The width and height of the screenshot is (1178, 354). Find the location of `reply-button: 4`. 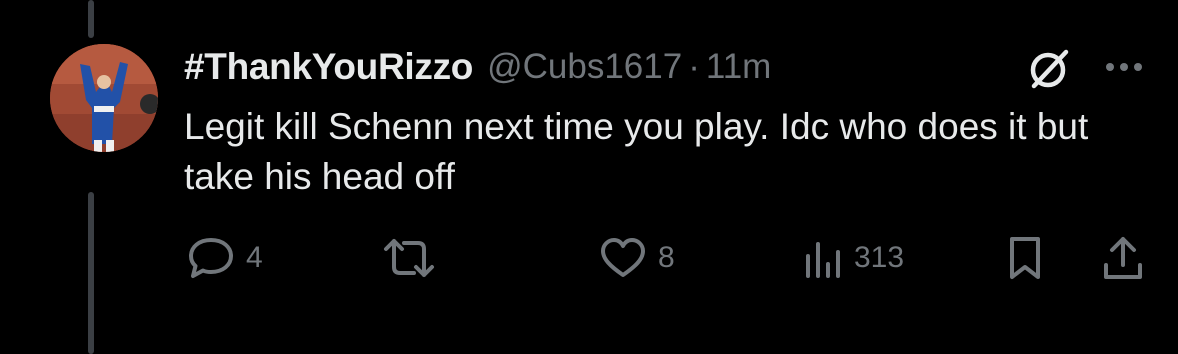

reply-button: 4 is located at coordinates (224, 258).